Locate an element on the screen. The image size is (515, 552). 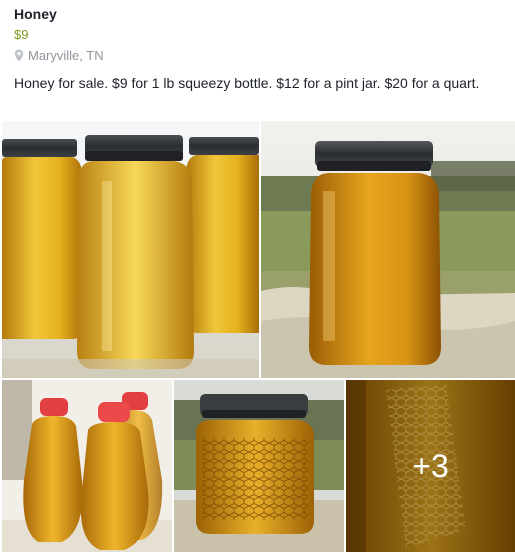
more-photos-count: +3 is located at coordinates (430, 465).